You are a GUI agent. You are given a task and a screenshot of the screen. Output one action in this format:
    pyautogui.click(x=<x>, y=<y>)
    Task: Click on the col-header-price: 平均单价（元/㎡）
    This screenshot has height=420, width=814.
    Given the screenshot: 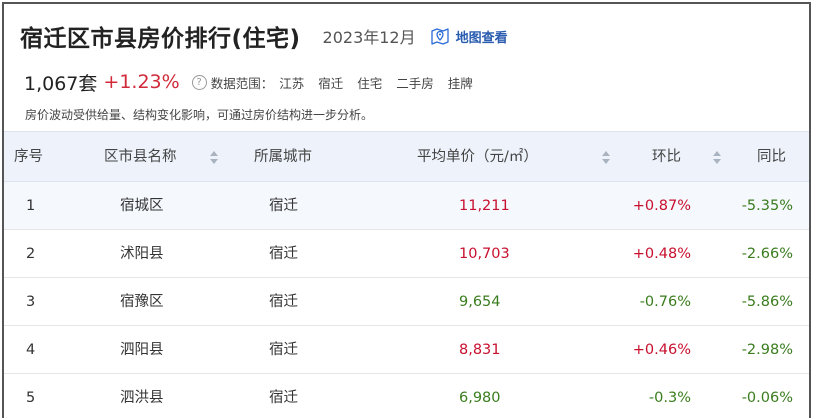 What is the action you would take?
    pyautogui.click(x=477, y=157)
    